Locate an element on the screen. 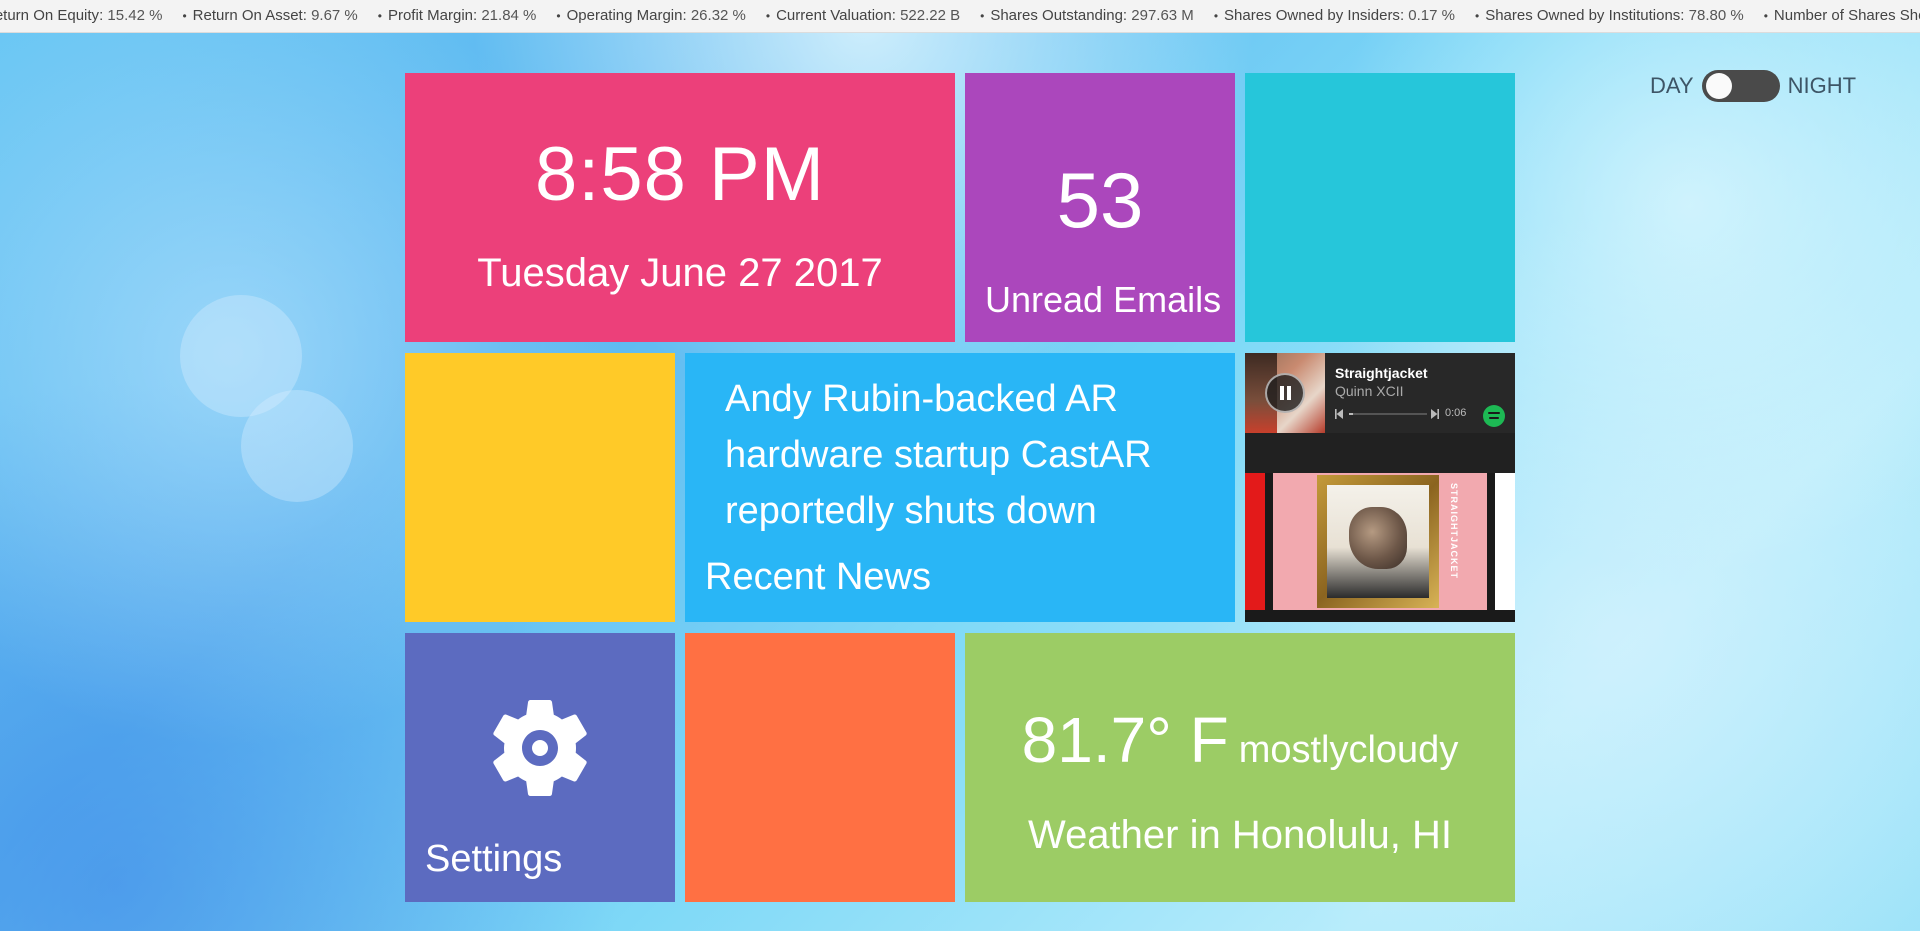 This screenshot has height=931, width=1920. album-art-left-strip is located at coordinates (1255, 541).